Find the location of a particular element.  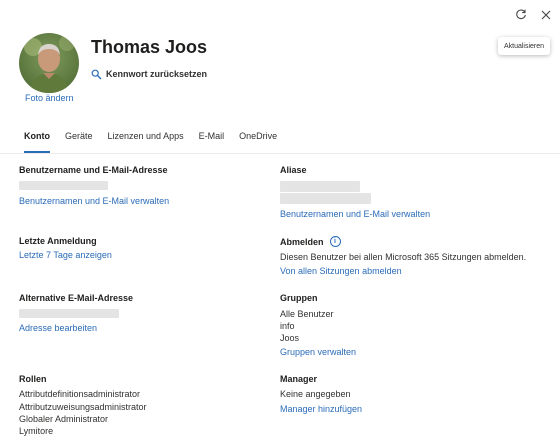

tooltip: Aktualisieren is located at coordinates (524, 46).